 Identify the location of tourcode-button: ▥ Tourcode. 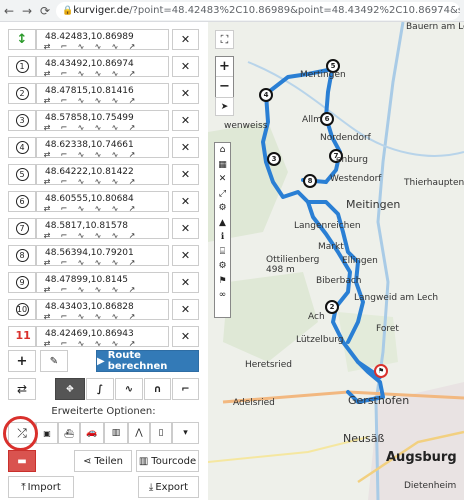
(167, 461).